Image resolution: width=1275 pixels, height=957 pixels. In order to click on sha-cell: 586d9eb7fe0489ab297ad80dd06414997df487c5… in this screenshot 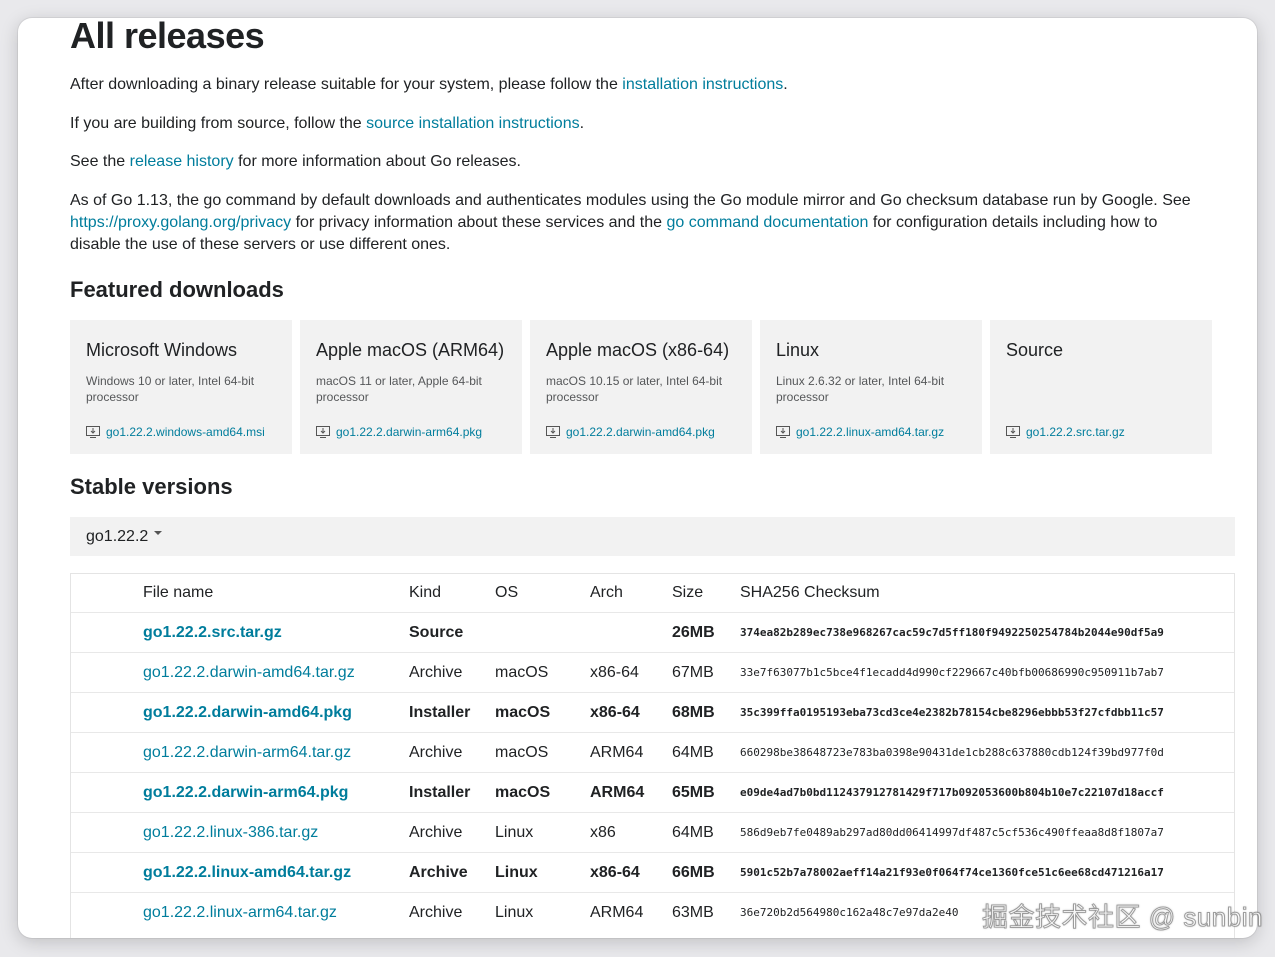, I will do `click(987, 832)`.